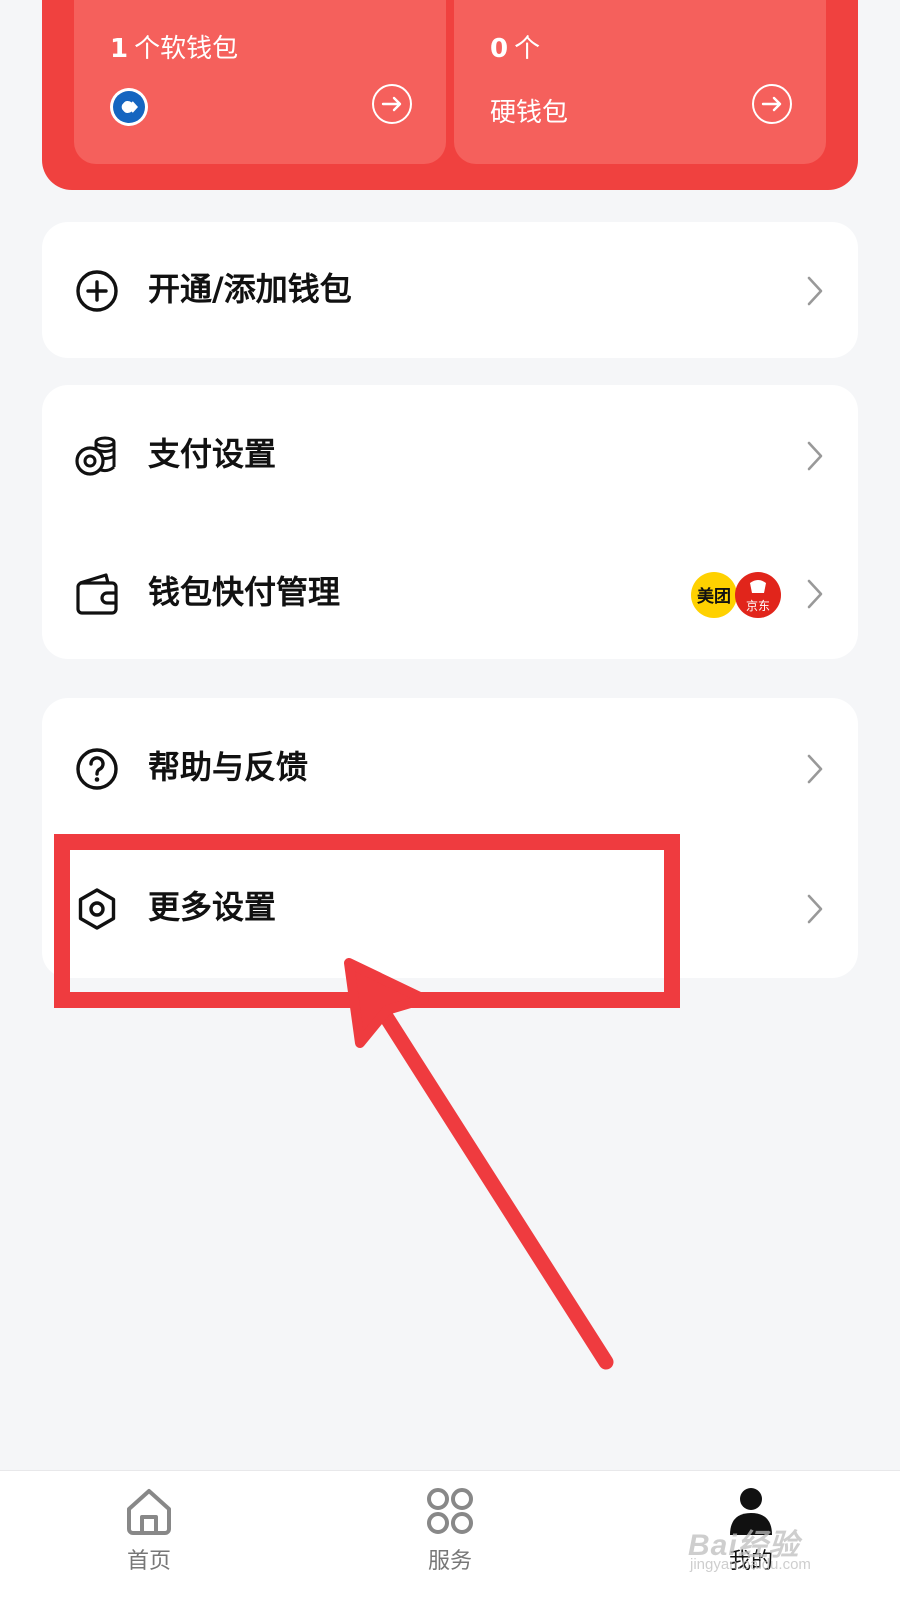 This screenshot has width=900, height=1601. I want to click on tab-home: 首页, so click(149, 1535).